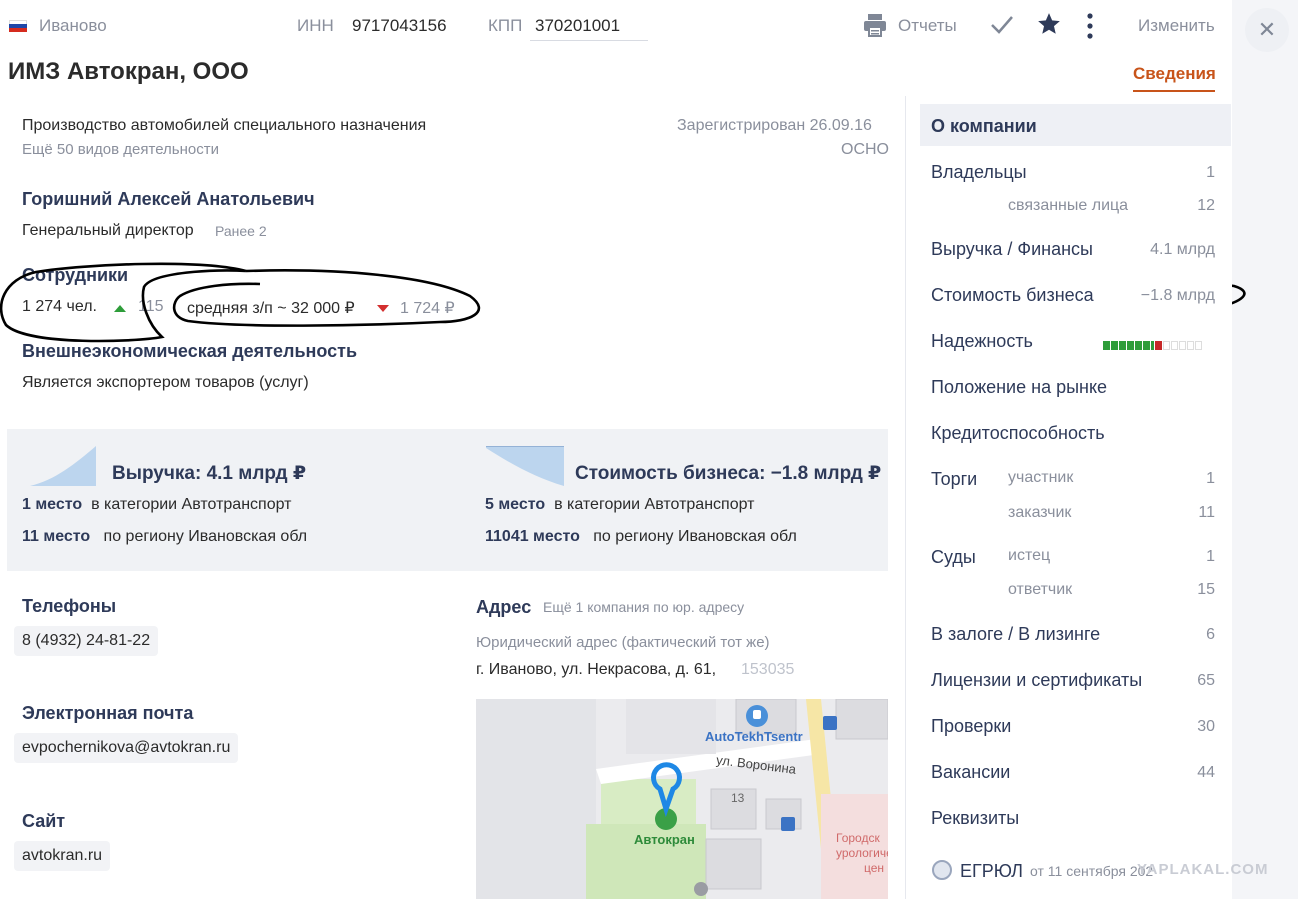 The height and width of the screenshot is (899, 1298). I want to click on tax-regime: ОСНО, so click(865, 149).